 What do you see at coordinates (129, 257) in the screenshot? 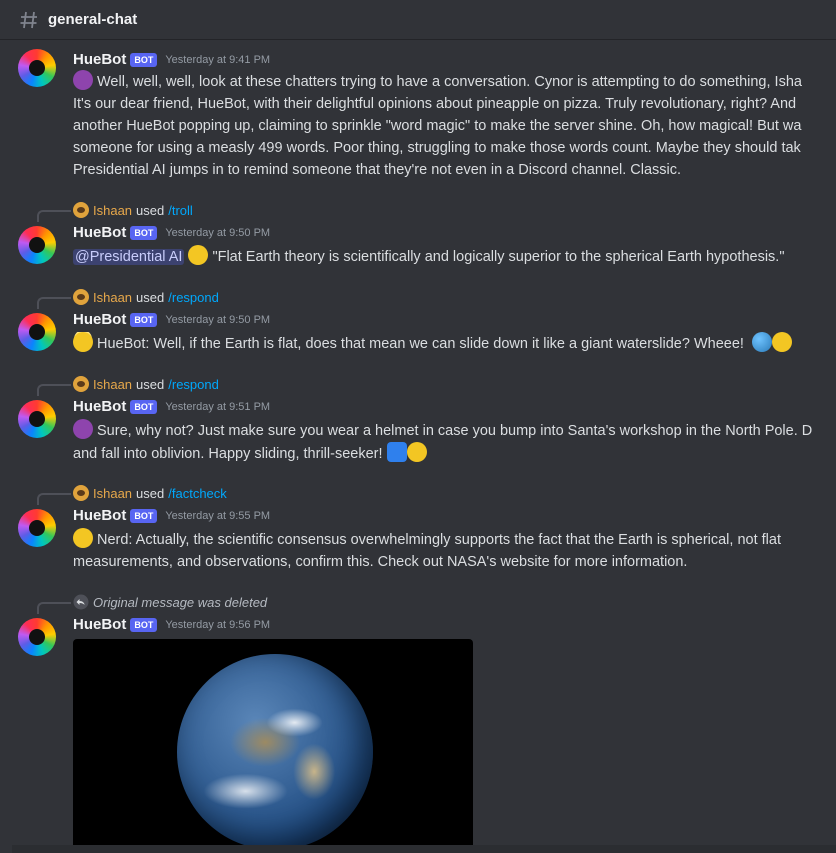
I see `user-mention: @Presidential AI` at bounding box center [129, 257].